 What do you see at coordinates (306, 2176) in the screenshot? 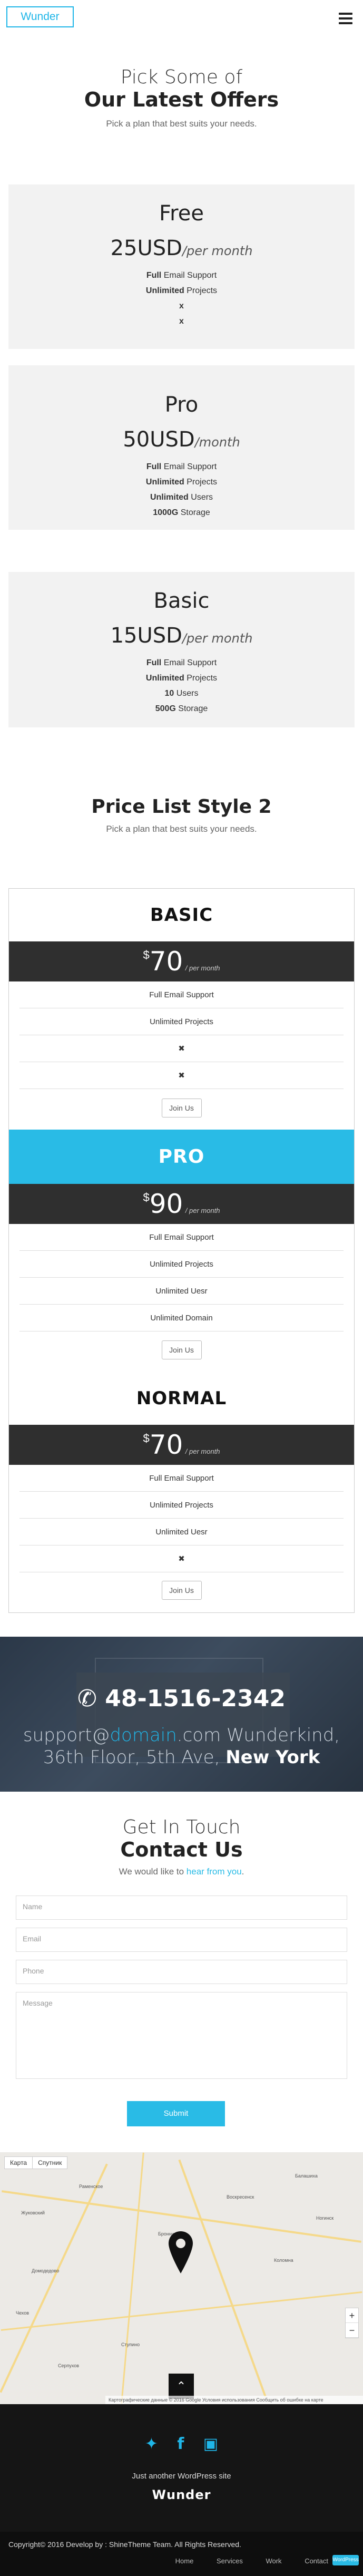
I see `map-label: Балашиха` at bounding box center [306, 2176].